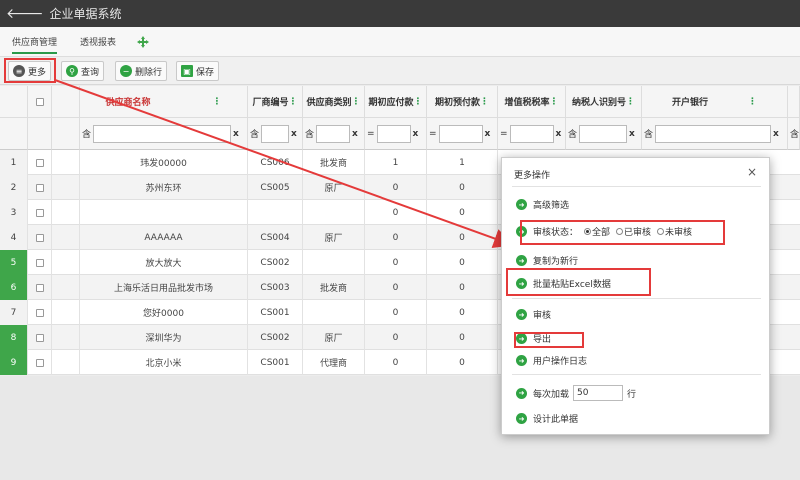 The image size is (800, 480). Describe the element at coordinates (198, 71) in the screenshot. I see `save-button: ▣ 保存` at that location.